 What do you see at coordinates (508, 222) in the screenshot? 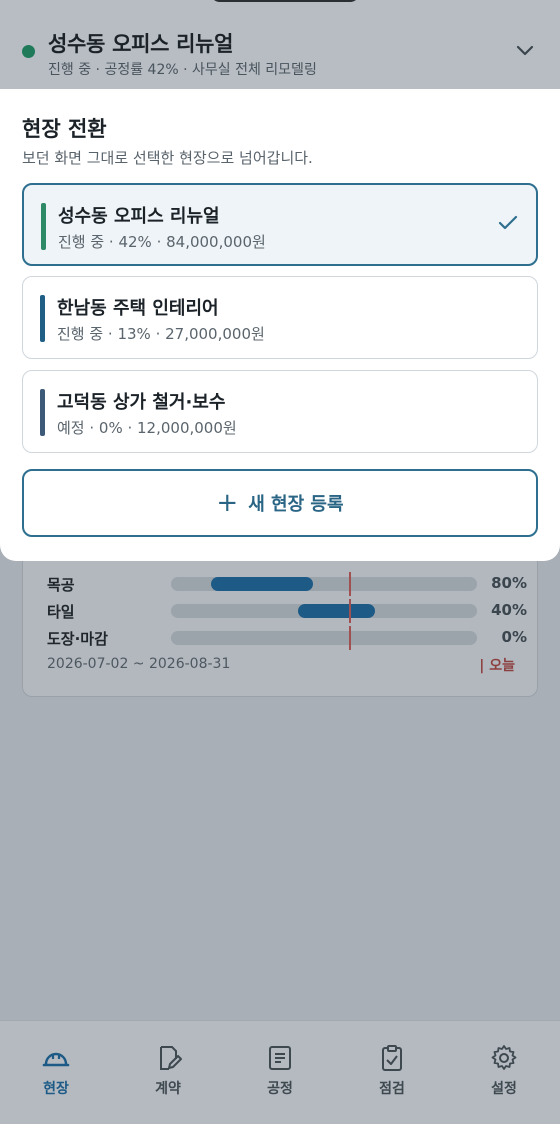
I see `checkmark-icon` at bounding box center [508, 222].